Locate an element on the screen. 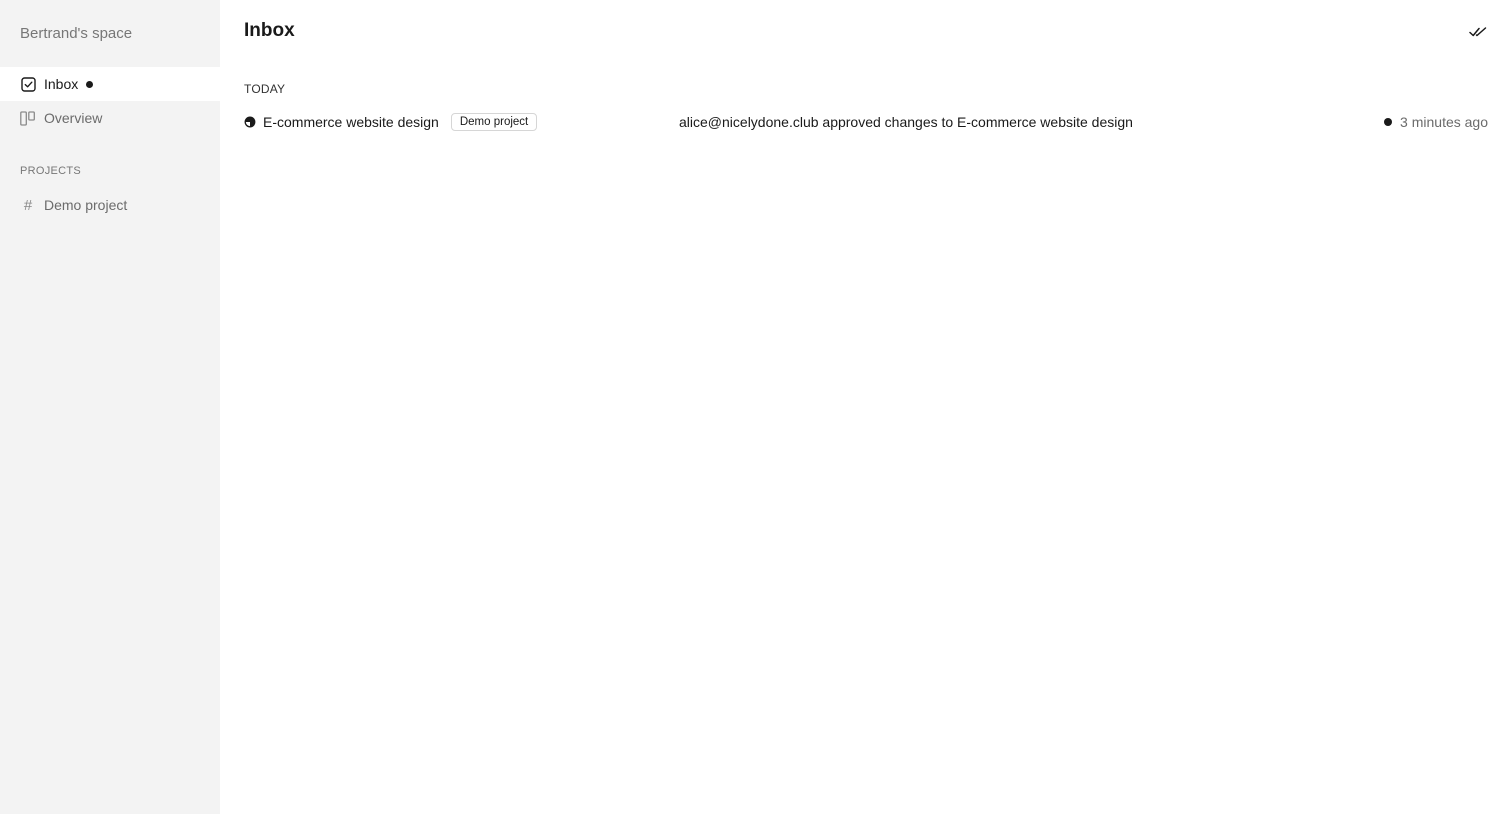 This screenshot has height=814, width=1512. hash-icon: # is located at coordinates (28, 205).